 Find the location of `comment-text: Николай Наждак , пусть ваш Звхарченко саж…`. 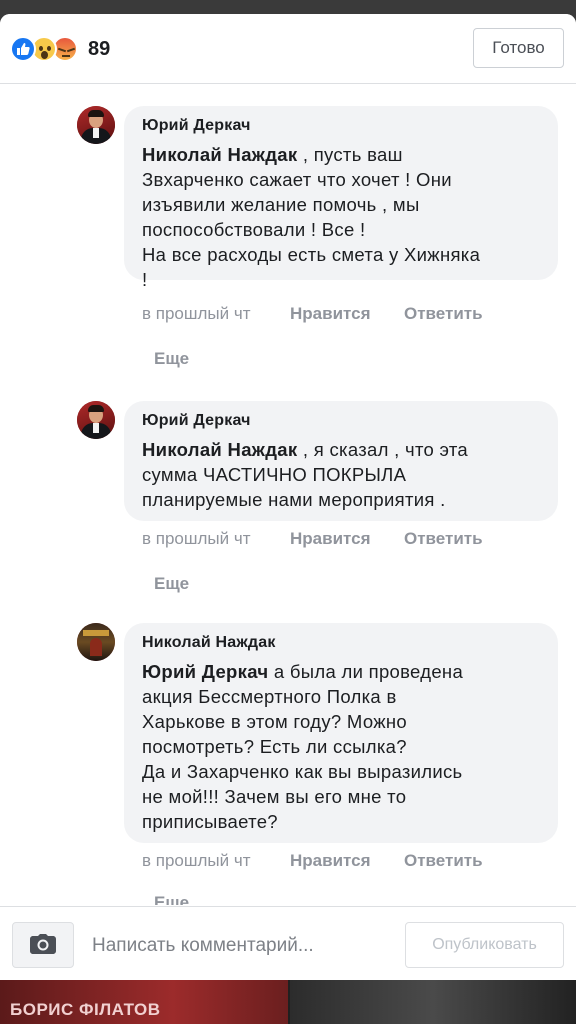

comment-text: Николай Наждак , пусть ваш Звхарченко саж… is located at coordinates (311, 217).